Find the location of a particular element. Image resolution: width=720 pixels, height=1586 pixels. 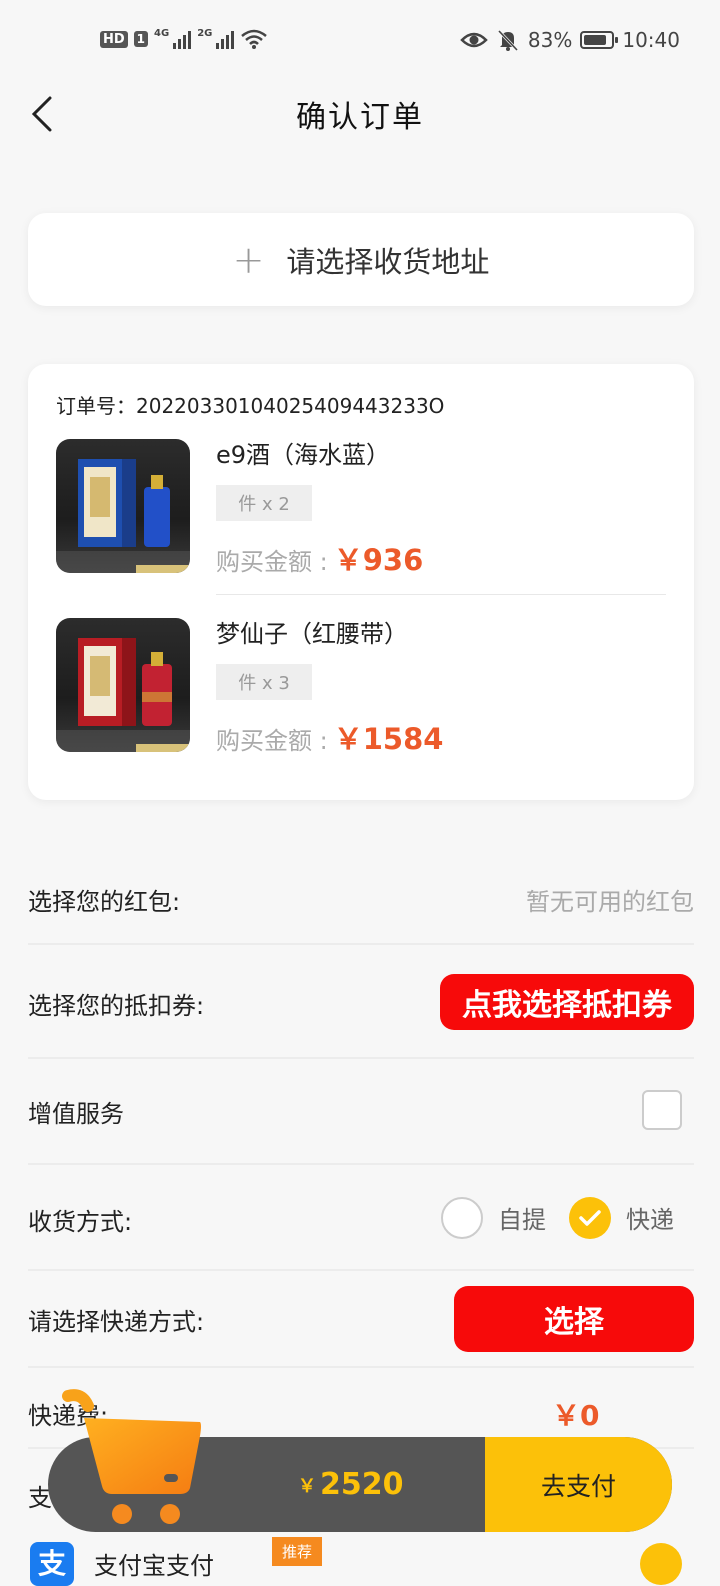

check-icon is located at coordinates (590, 1218).